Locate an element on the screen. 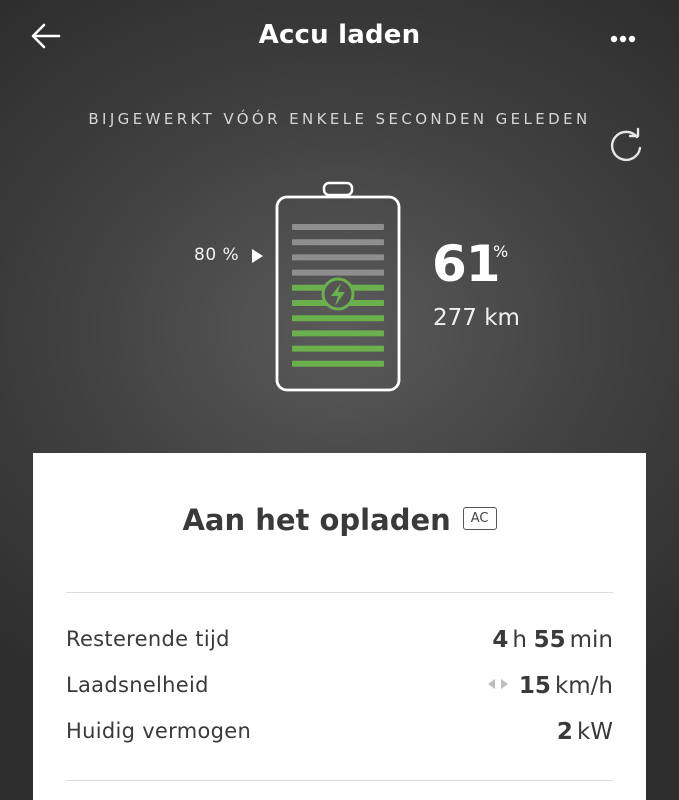  ac-badge: AC is located at coordinates (479, 518).